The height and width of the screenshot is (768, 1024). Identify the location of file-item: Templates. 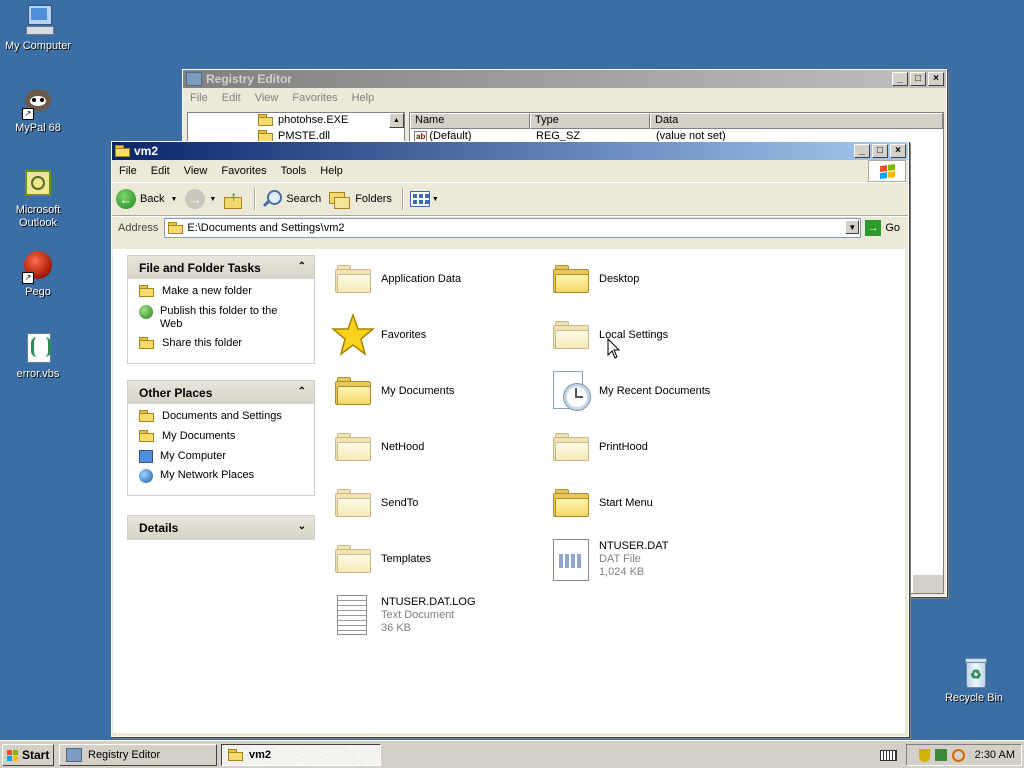
(381, 559).